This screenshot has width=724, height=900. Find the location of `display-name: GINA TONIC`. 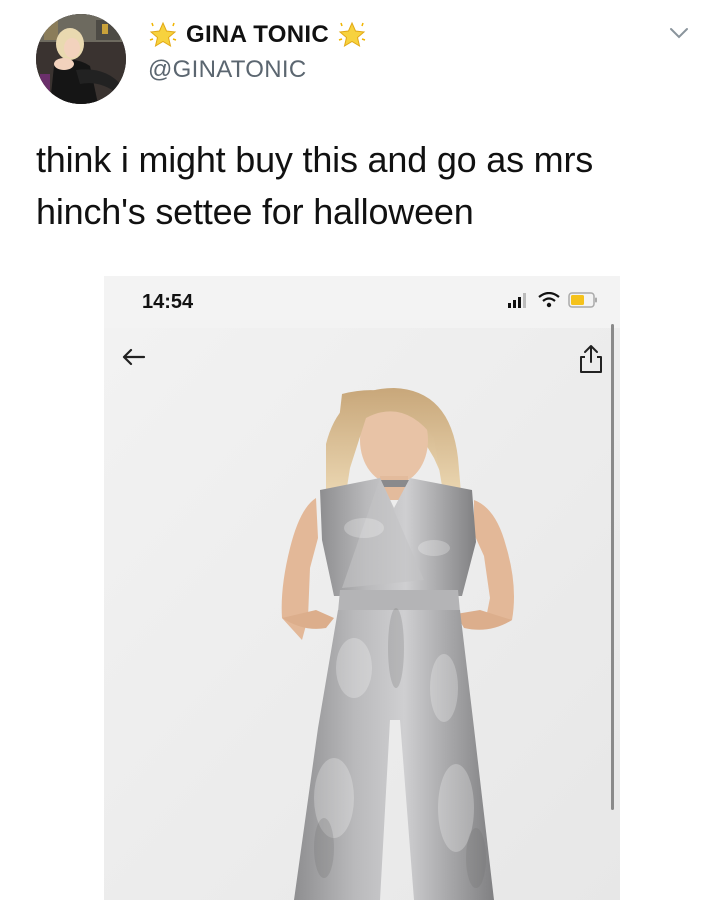

display-name: GINA TONIC is located at coordinates (257, 35).